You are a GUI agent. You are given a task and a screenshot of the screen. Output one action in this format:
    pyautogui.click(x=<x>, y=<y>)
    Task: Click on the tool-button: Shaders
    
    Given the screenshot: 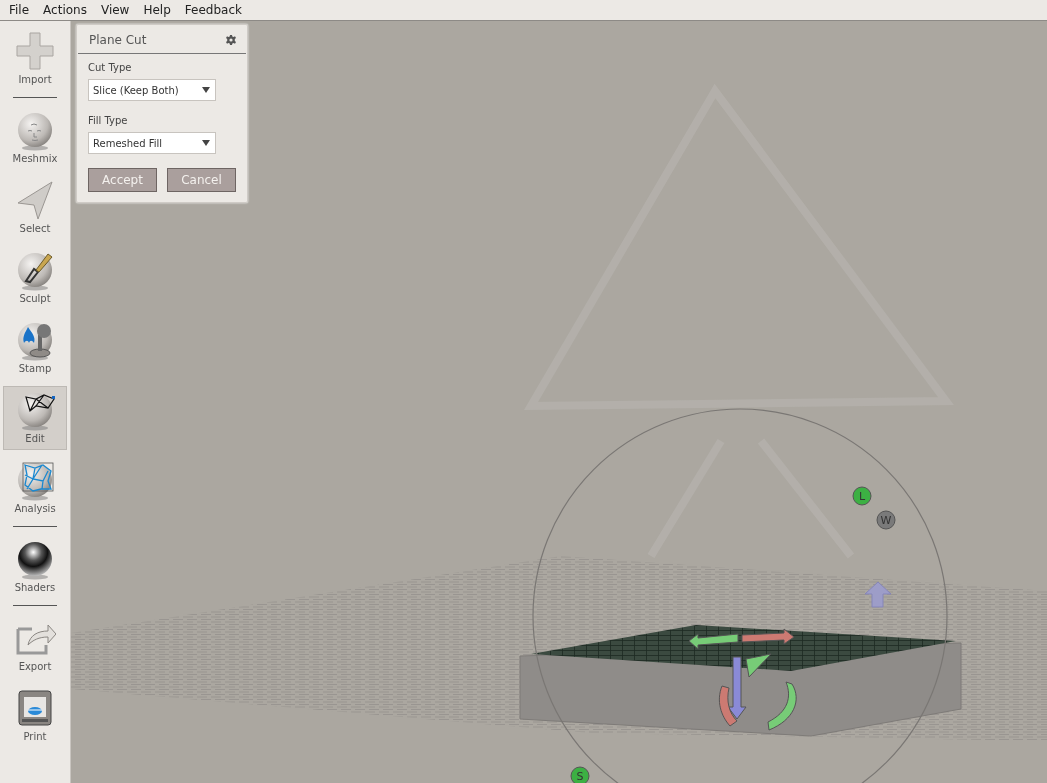 What is the action you would take?
    pyautogui.click(x=35, y=567)
    